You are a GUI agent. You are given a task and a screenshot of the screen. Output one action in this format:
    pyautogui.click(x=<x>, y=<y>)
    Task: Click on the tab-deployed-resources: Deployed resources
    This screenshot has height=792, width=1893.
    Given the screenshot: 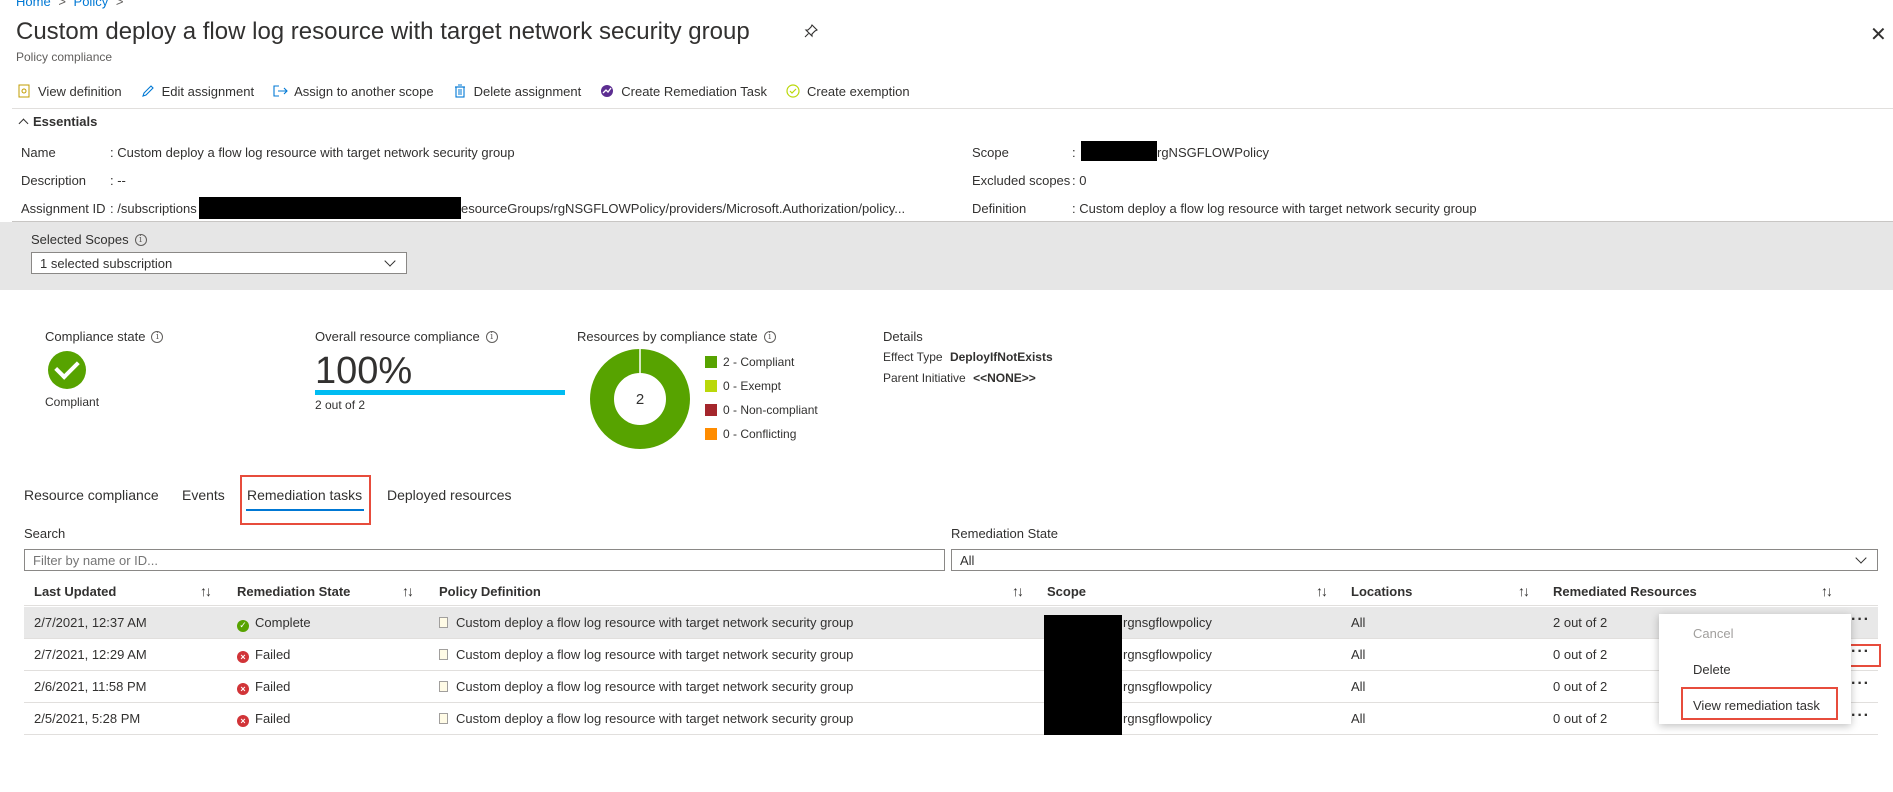 What is the action you would take?
    pyautogui.click(x=449, y=495)
    